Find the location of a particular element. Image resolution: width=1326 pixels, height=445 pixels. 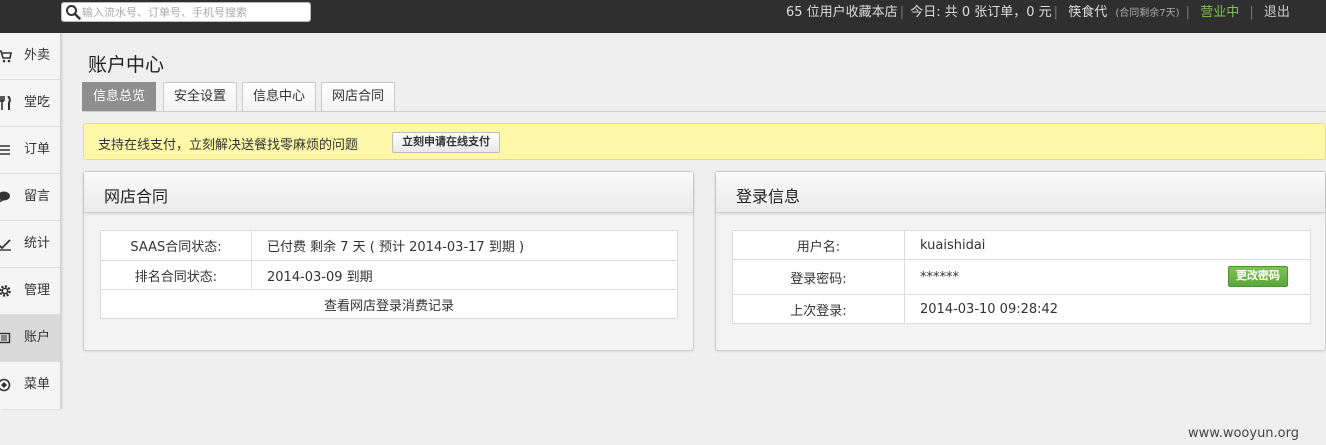

table-row: 查看网店登录消费记录 is located at coordinates (389, 304).